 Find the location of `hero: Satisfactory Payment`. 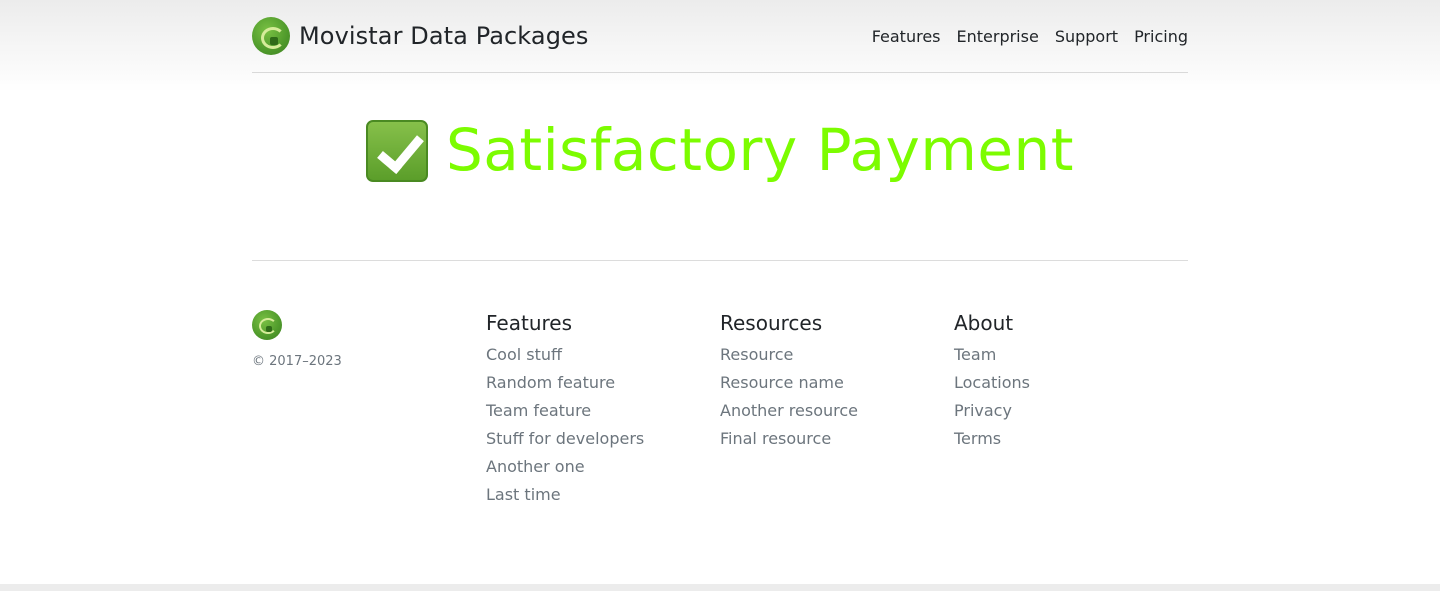

hero: Satisfactory Payment is located at coordinates (720, 150).